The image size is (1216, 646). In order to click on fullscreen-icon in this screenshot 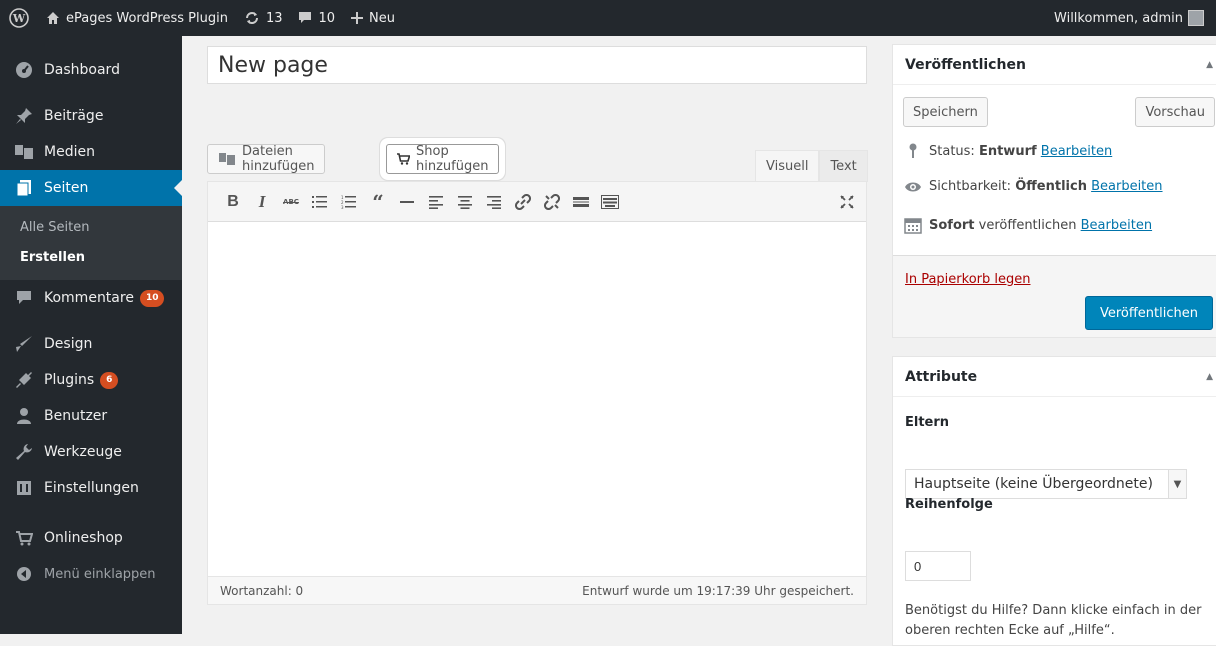, I will do `click(847, 201)`.